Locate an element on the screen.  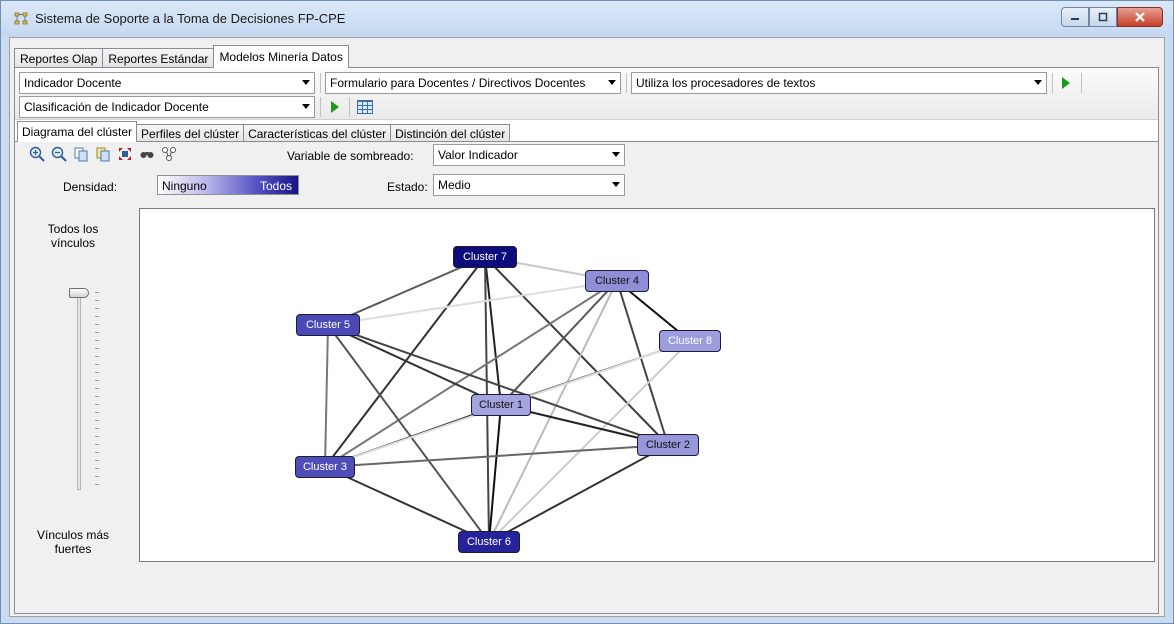
cluster-node-c4: Cluster 4 is located at coordinates (617, 281).